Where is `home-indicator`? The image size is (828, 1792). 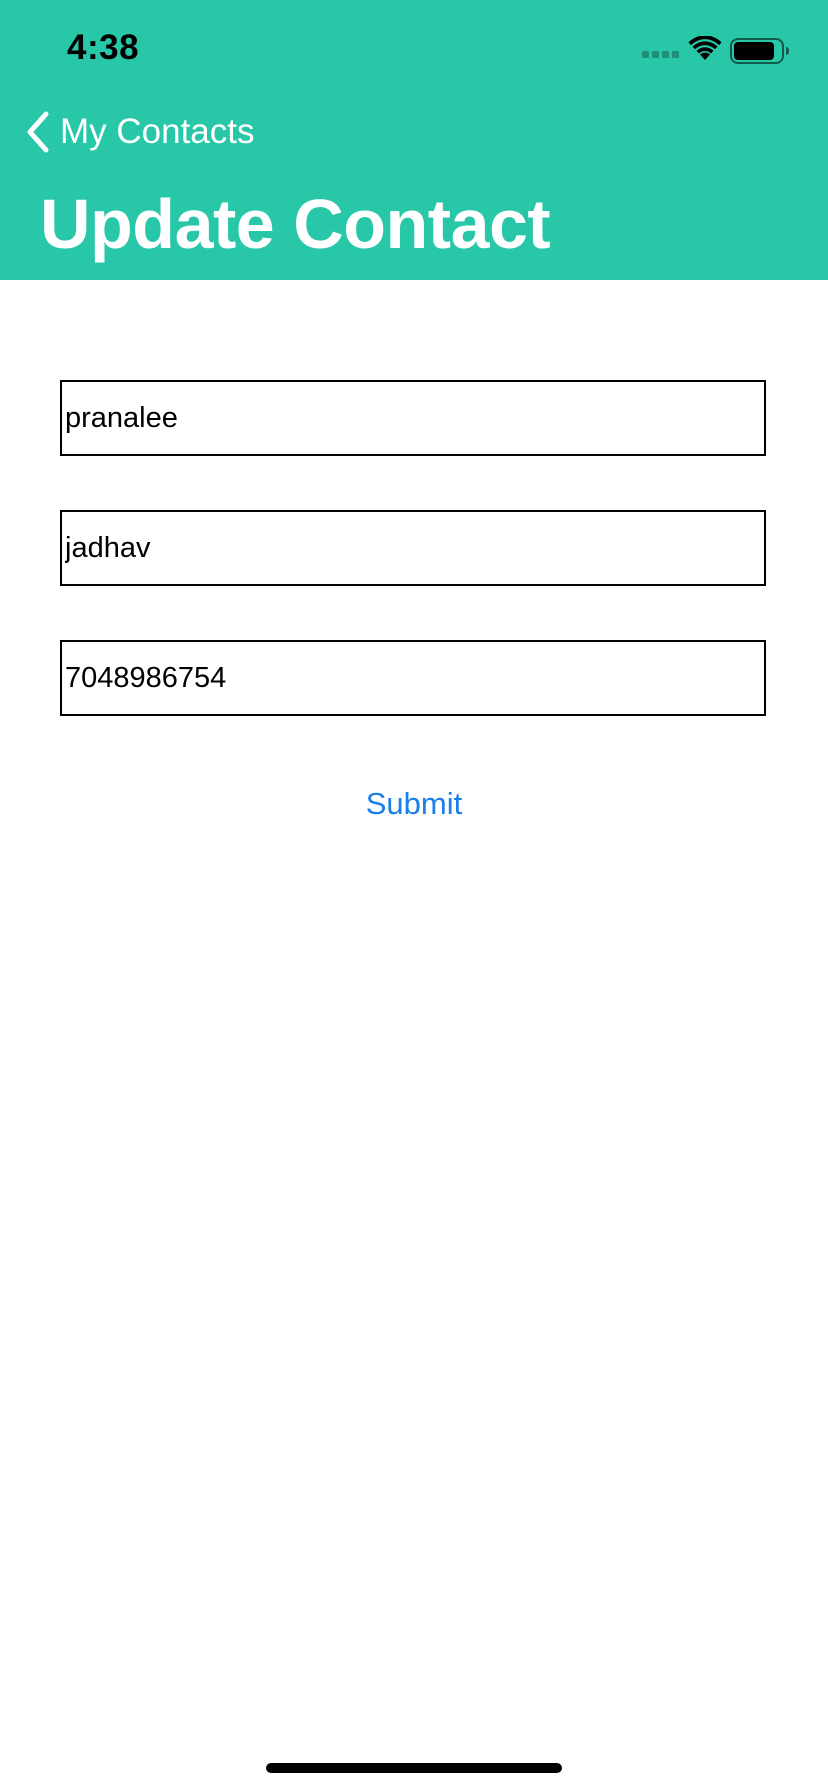 home-indicator is located at coordinates (414, 1768).